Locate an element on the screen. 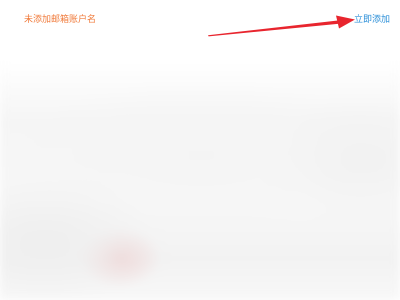 The height and width of the screenshot is (300, 400). add-now-link: 立即添加 is located at coordinates (372, 20).